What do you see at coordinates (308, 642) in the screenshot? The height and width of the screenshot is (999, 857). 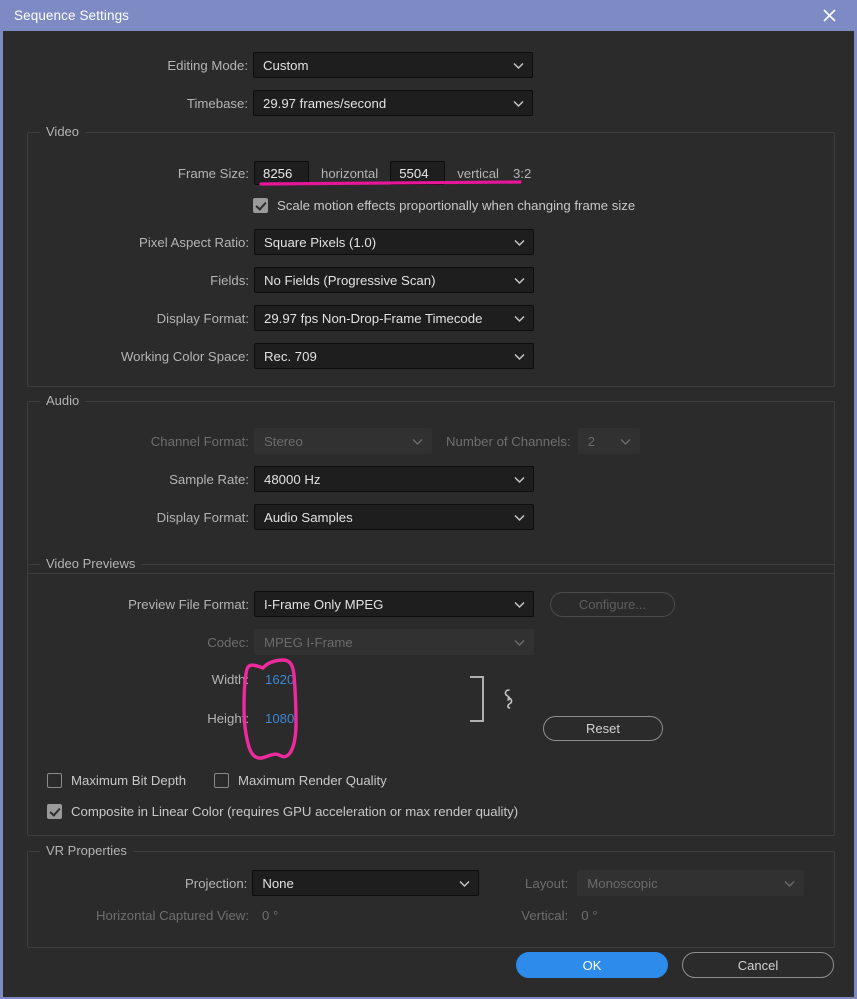 I see `codec-value: MPEG I-Frame` at bounding box center [308, 642].